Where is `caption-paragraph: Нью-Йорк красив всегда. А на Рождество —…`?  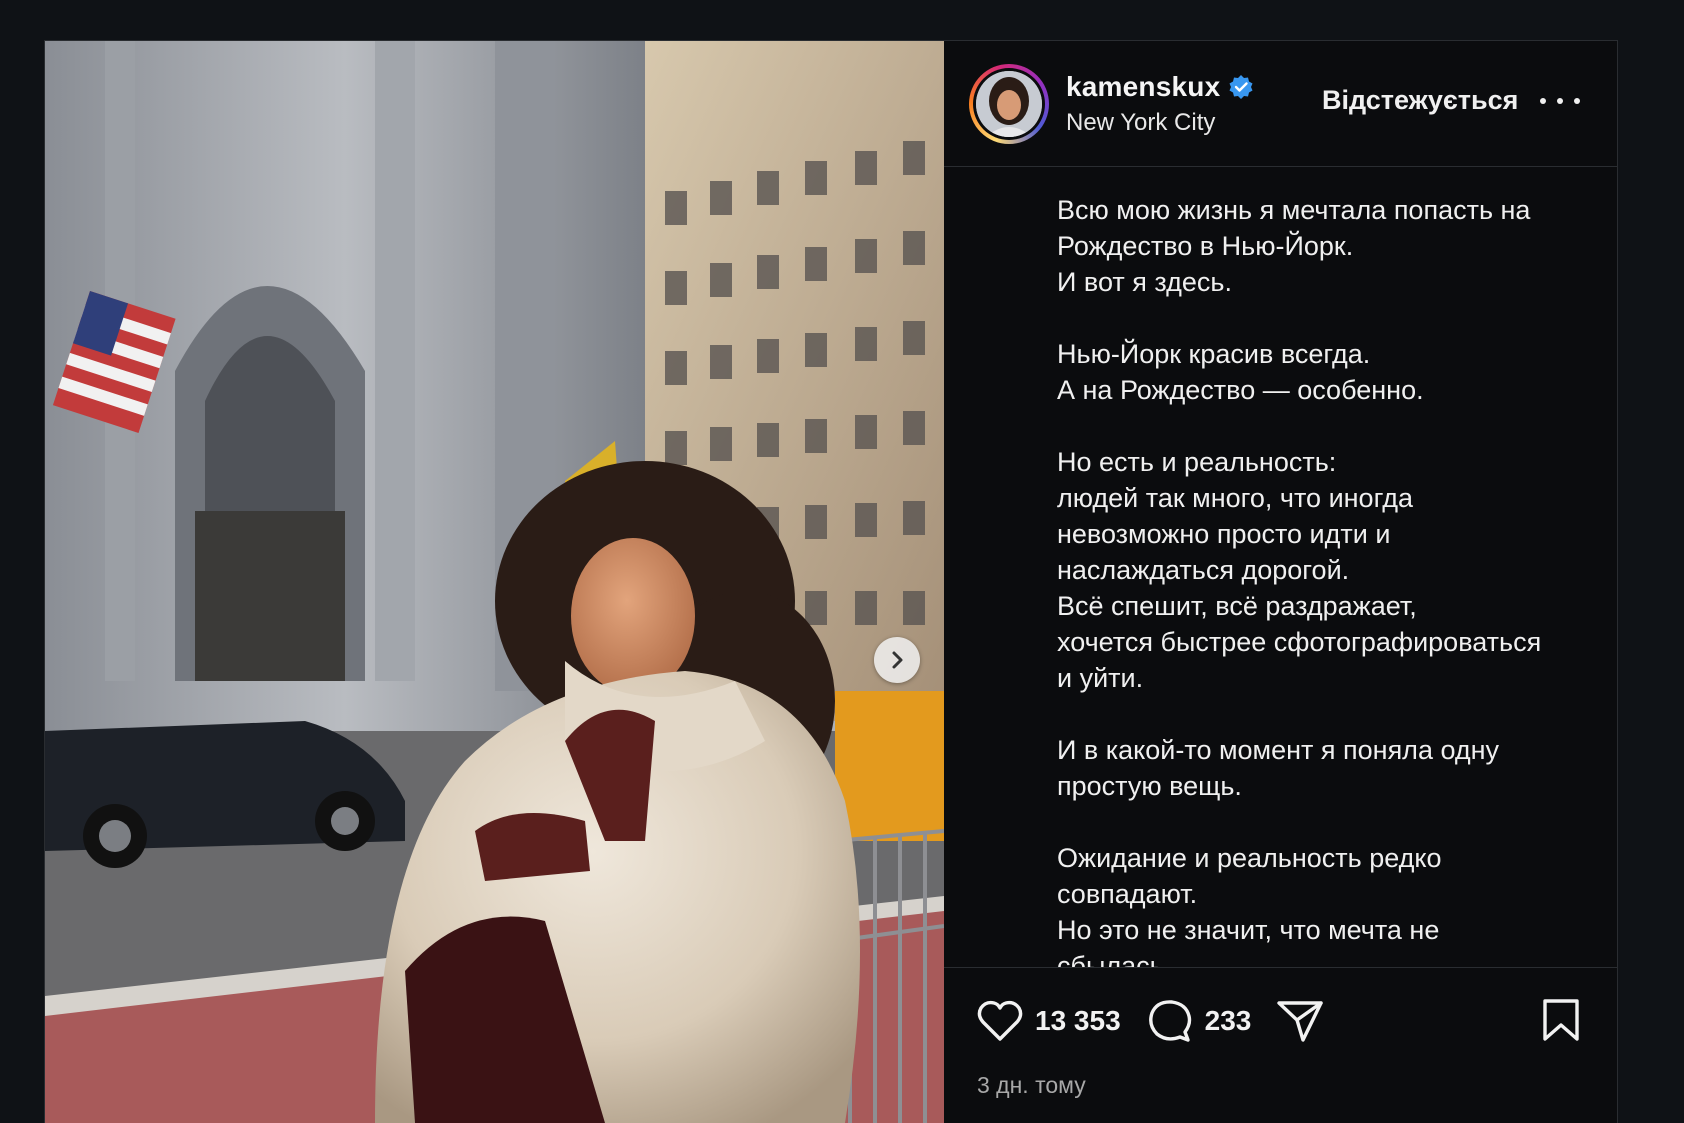
caption-paragraph: Нью-Йорк красив всегда. А на Рождество —… is located at coordinates (1240, 372).